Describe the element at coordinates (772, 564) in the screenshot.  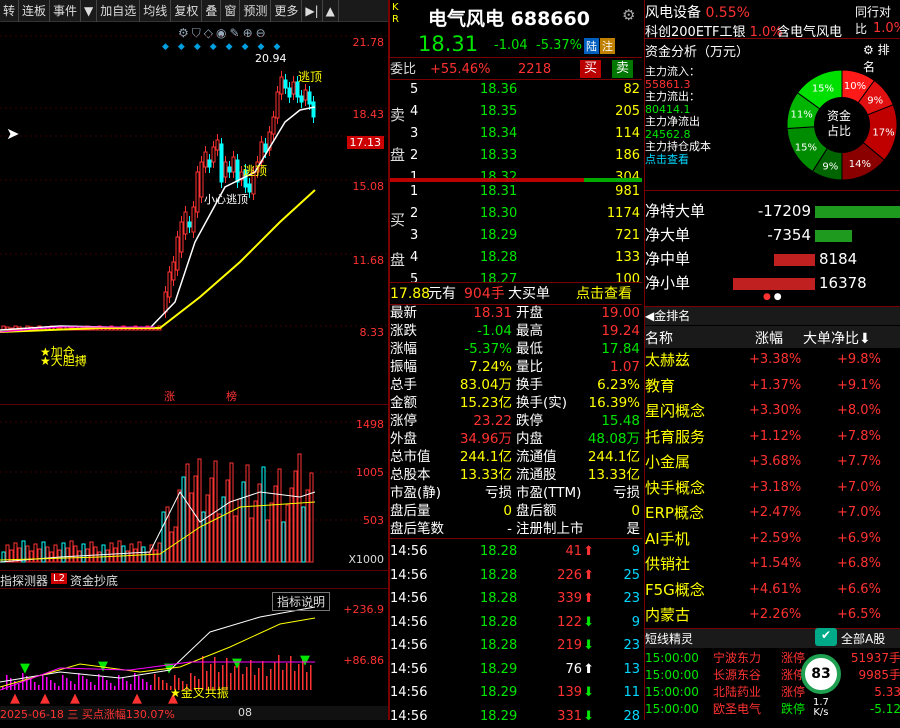
I see `rank-row: 供销社 +1.54% +6.8%` at that location.